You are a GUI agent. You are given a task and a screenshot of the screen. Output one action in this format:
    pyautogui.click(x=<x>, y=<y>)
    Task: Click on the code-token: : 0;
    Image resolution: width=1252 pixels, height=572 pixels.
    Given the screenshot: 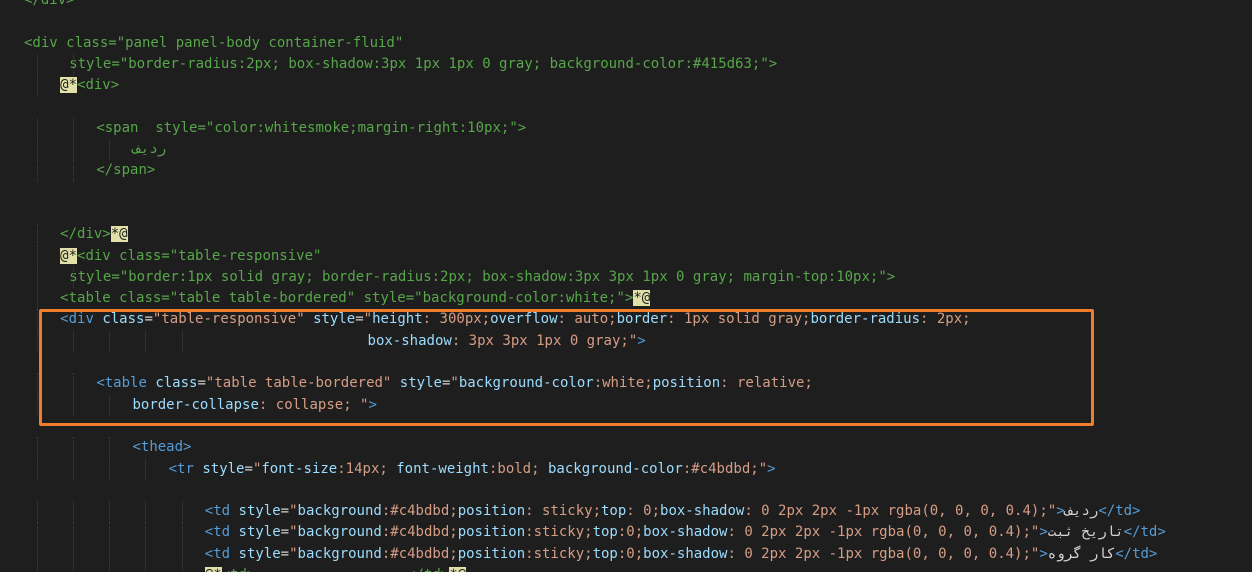 What is the action you would take?
    pyautogui.click(x=643, y=511)
    